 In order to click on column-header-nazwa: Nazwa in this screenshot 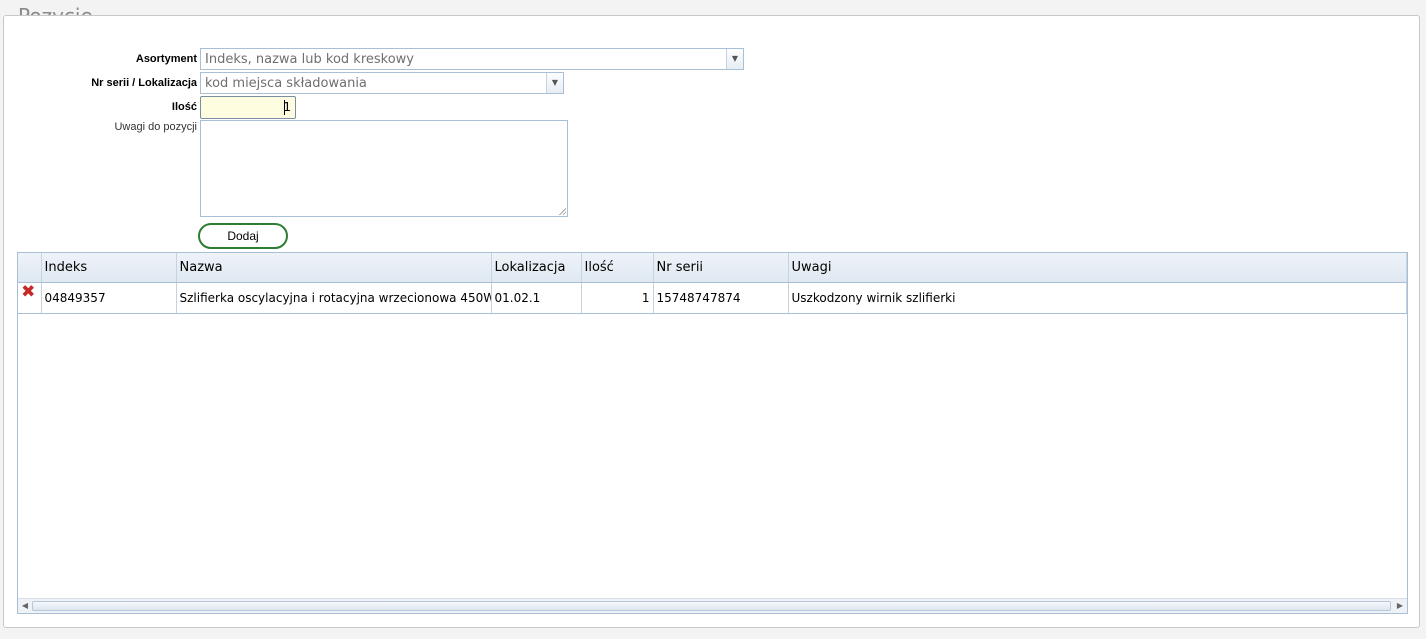, I will do `click(334, 268)`.